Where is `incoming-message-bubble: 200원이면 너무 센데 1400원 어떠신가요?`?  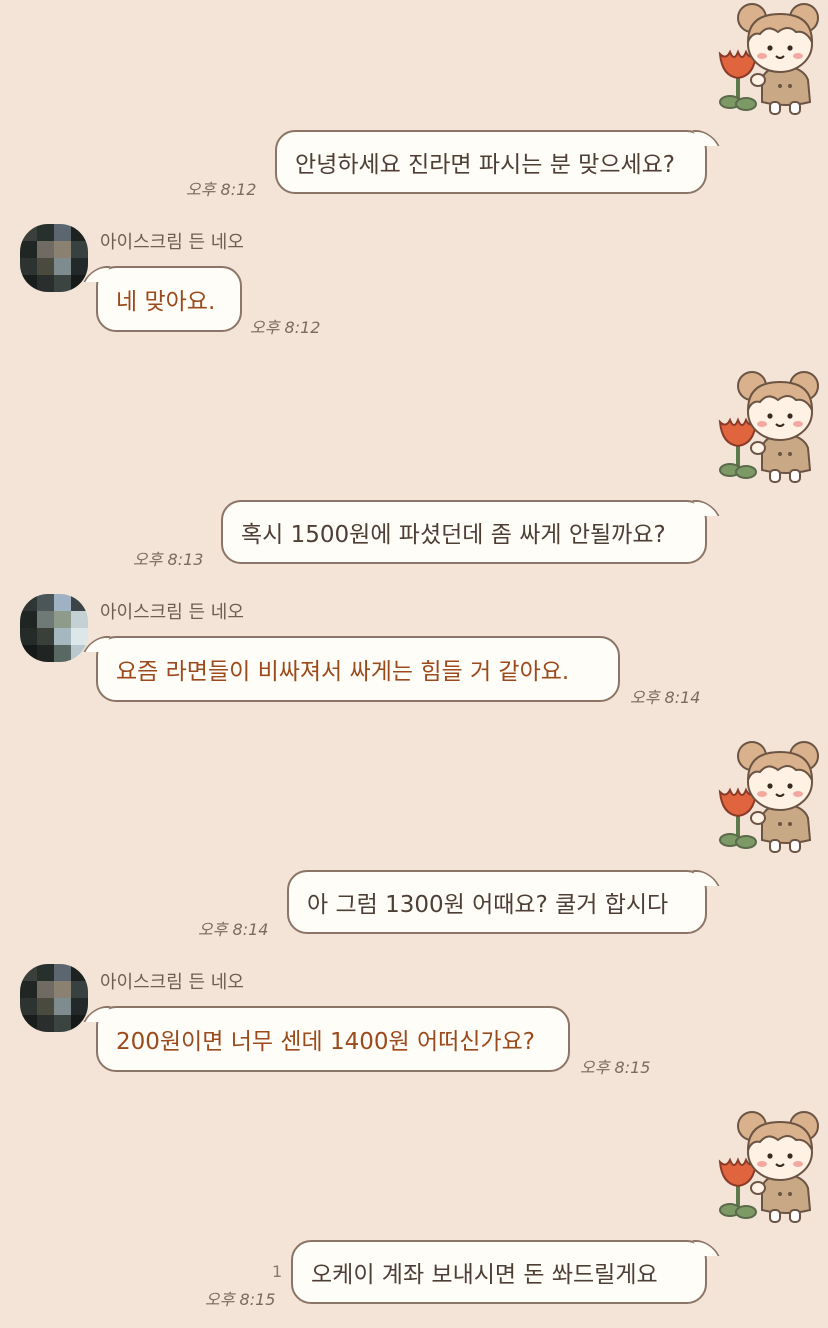 incoming-message-bubble: 200원이면 너무 센데 1400원 어떠신가요? is located at coordinates (333, 1039).